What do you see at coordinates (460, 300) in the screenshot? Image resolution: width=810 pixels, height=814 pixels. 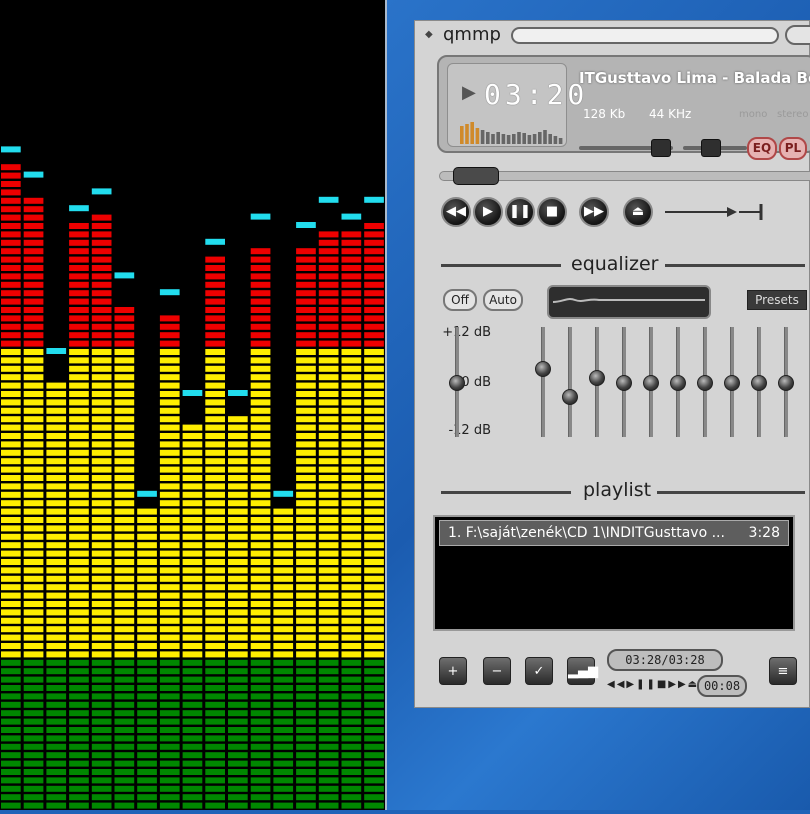 I see `eq-off-button: Off` at bounding box center [460, 300].